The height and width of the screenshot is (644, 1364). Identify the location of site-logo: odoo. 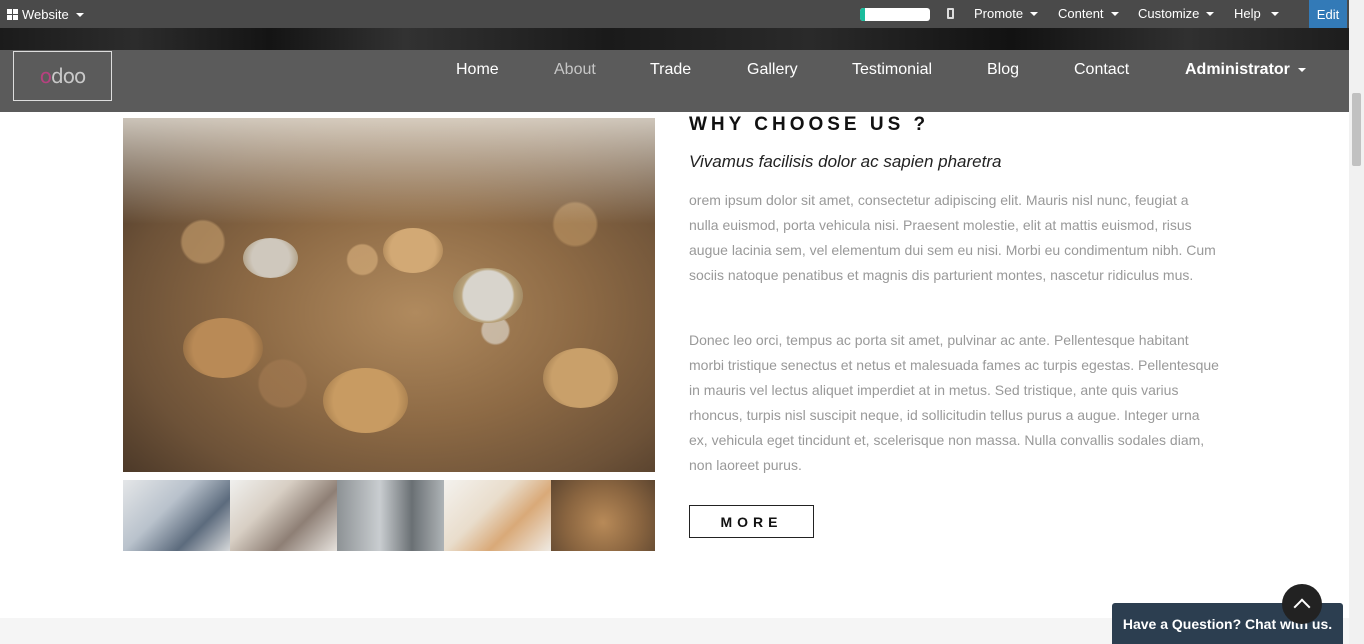
(62, 76).